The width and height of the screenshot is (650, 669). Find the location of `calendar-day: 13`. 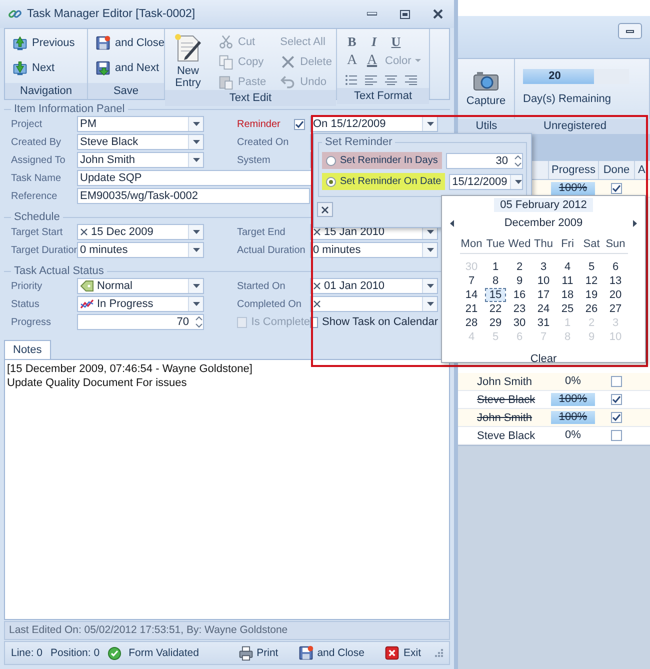

calendar-day: 13 is located at coordinates (615, 281).